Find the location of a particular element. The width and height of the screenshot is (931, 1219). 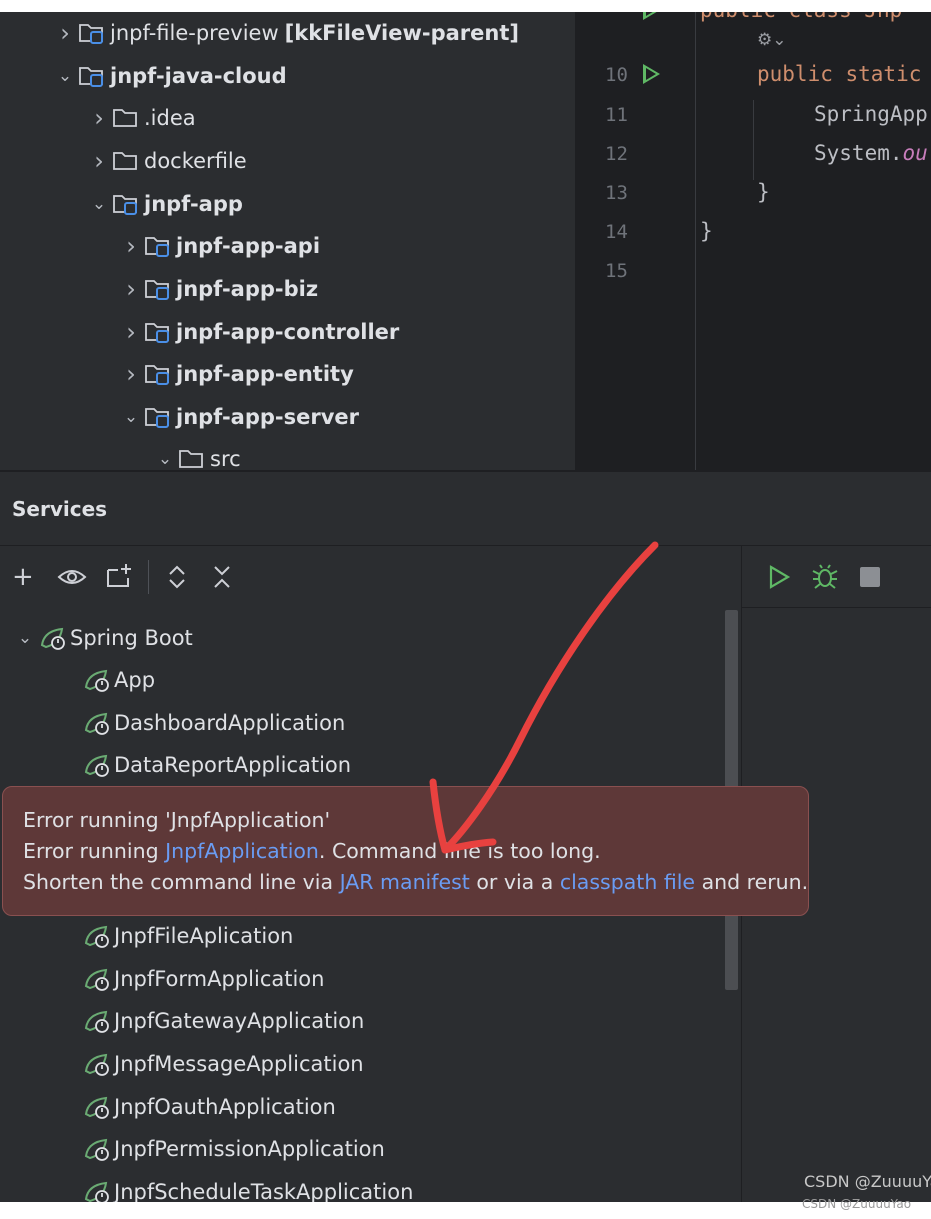

service-item: DataReportApplication is located at coordinates (216, 765).